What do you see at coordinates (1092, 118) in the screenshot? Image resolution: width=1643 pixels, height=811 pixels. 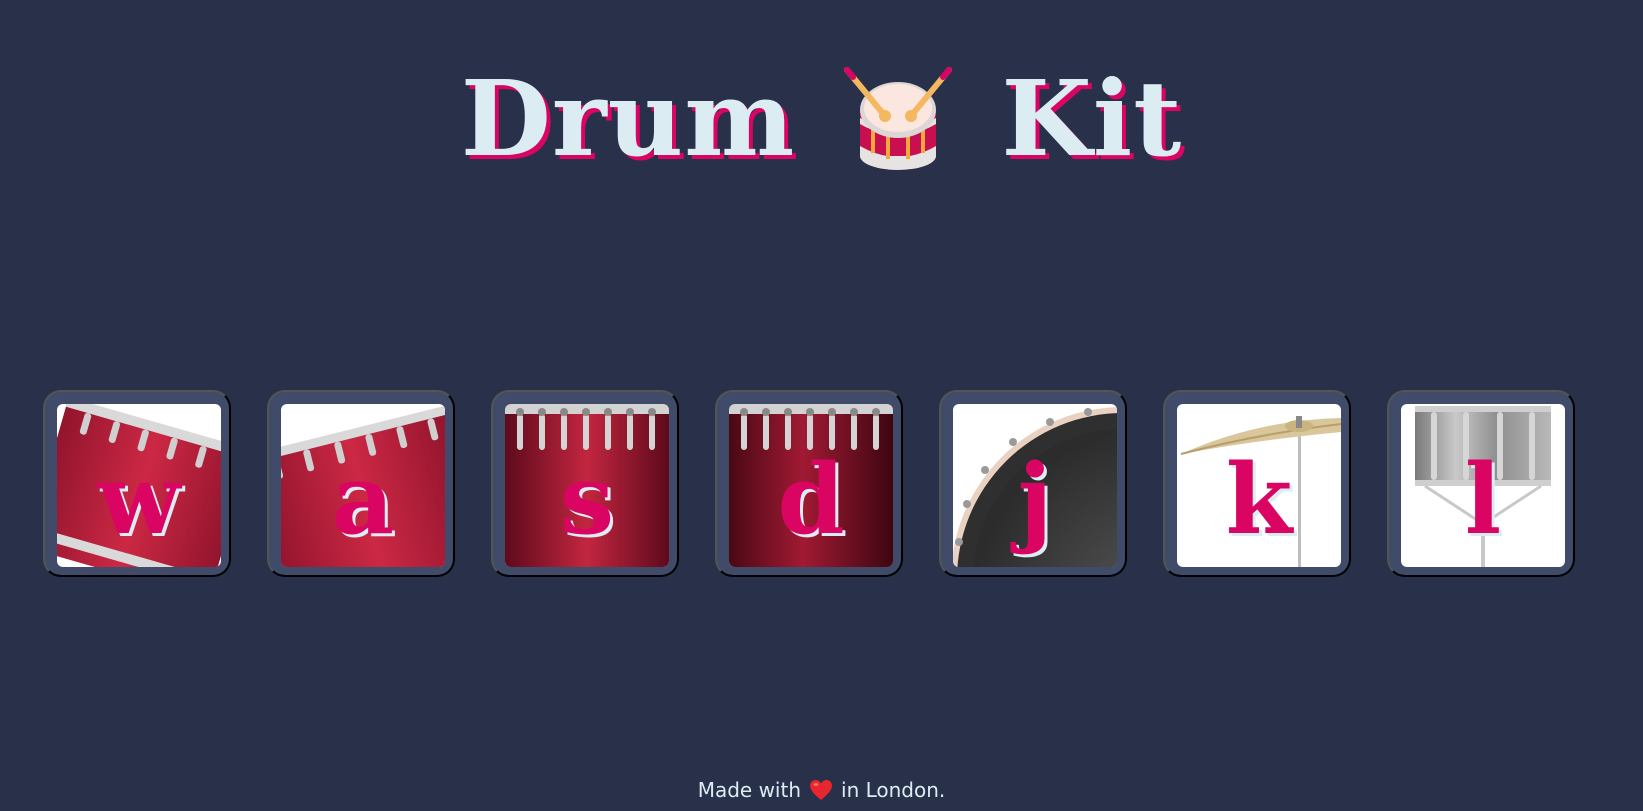 I see `title-word-kit: Kit` at bounding box center [1092, 118].